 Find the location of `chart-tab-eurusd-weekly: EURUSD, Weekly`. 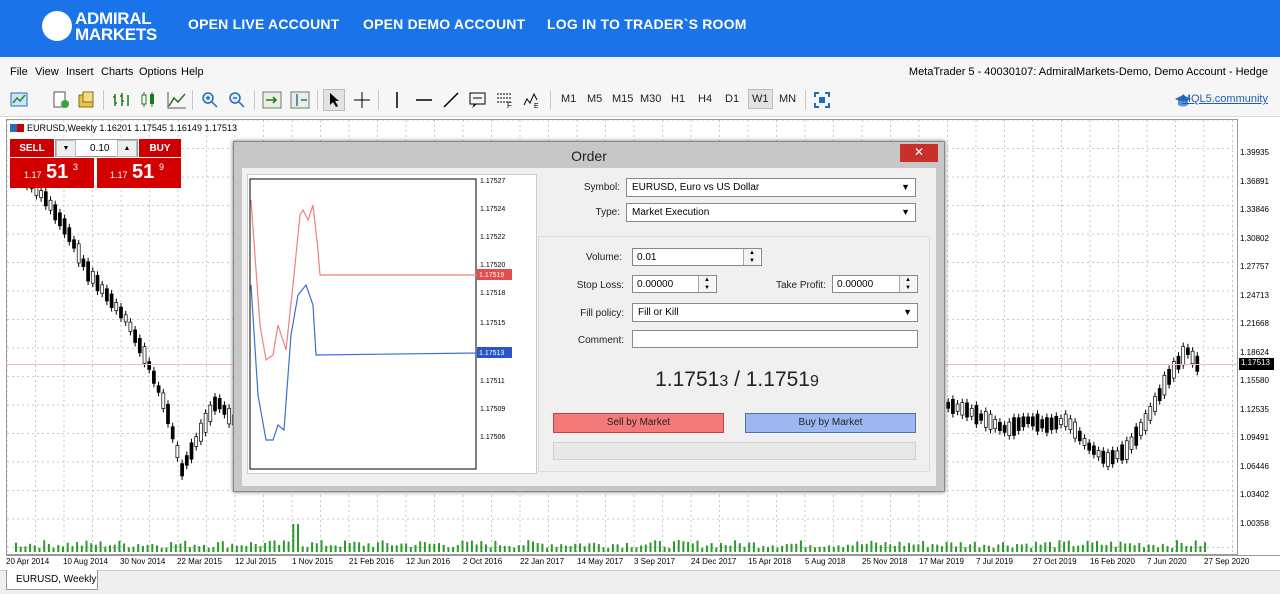

chart-tab-eurusd-weekly: EURUSD, Weekly is located at coordinates (52, 580).